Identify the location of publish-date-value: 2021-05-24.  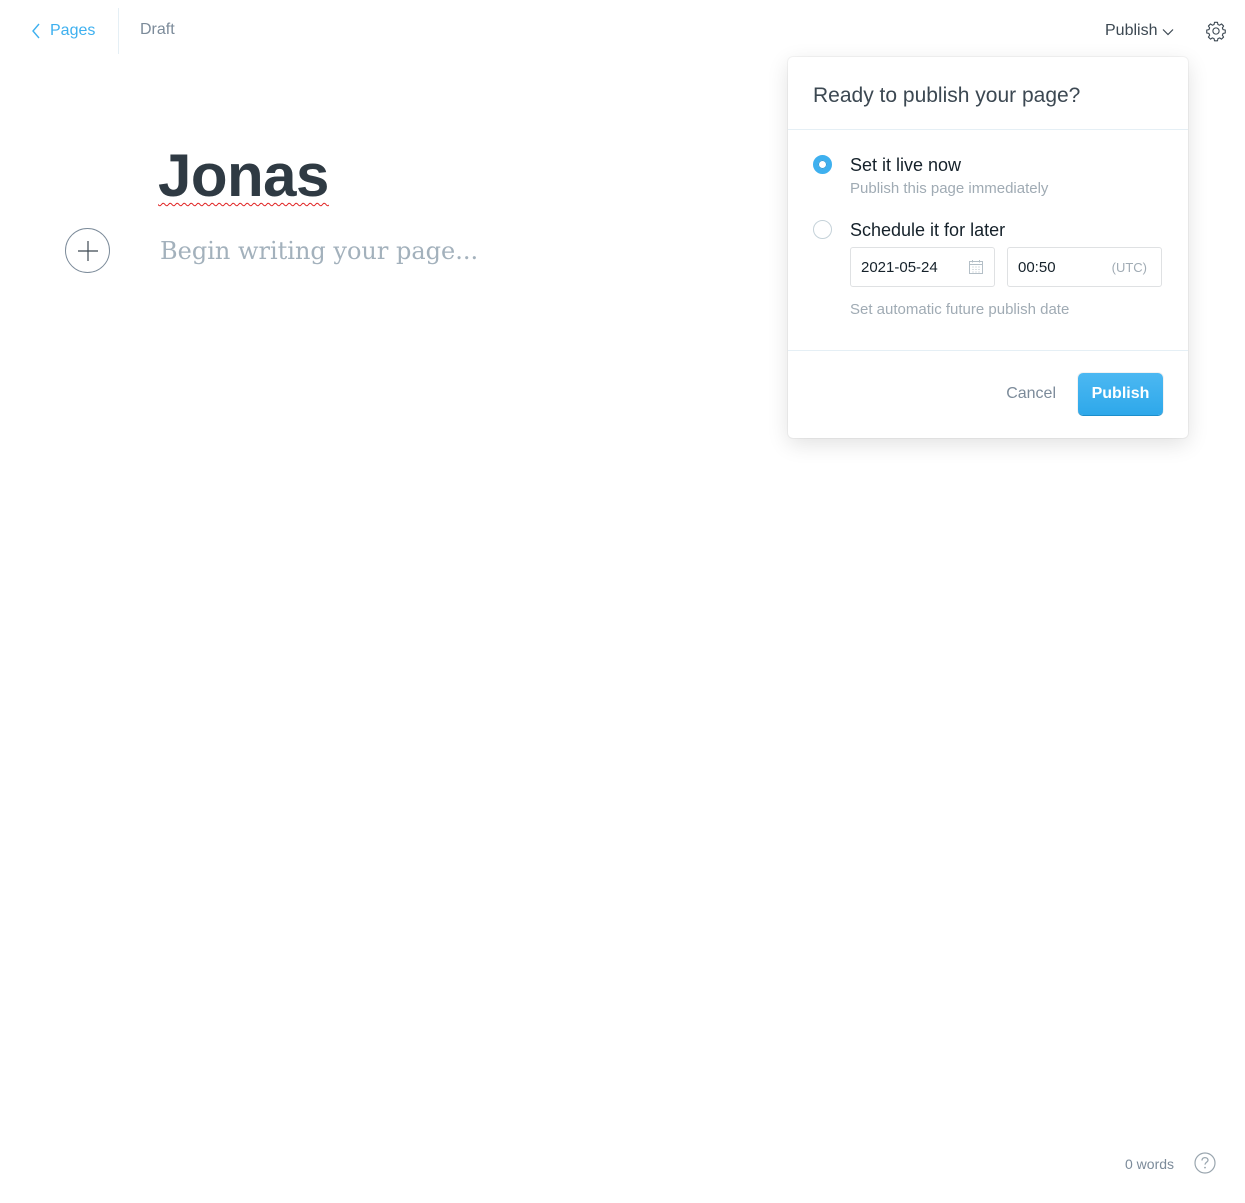
(899, 267).